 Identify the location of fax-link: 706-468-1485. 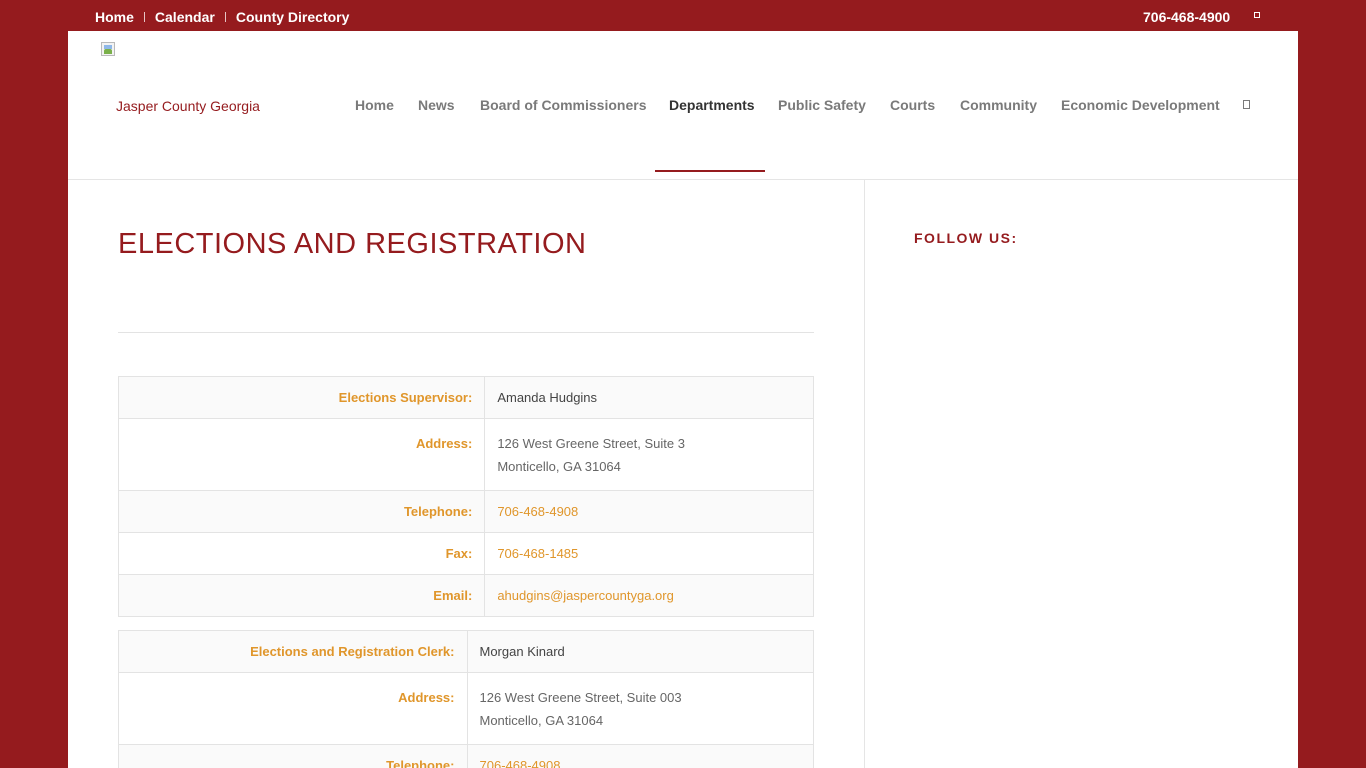
(649, 553).